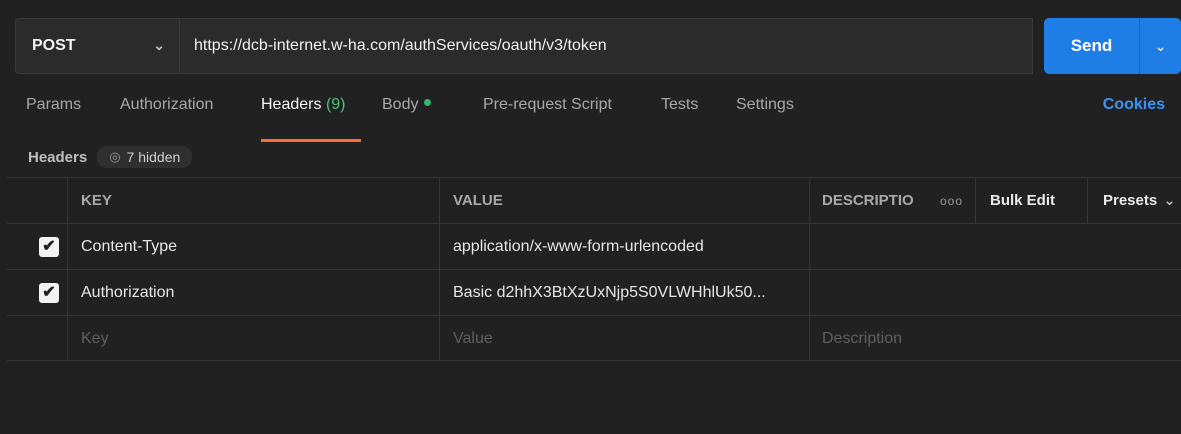  Describe the element at coordinates (1160, 46) in the screenshot. I see `send-options-chevron-icon: ⌄` at that location.